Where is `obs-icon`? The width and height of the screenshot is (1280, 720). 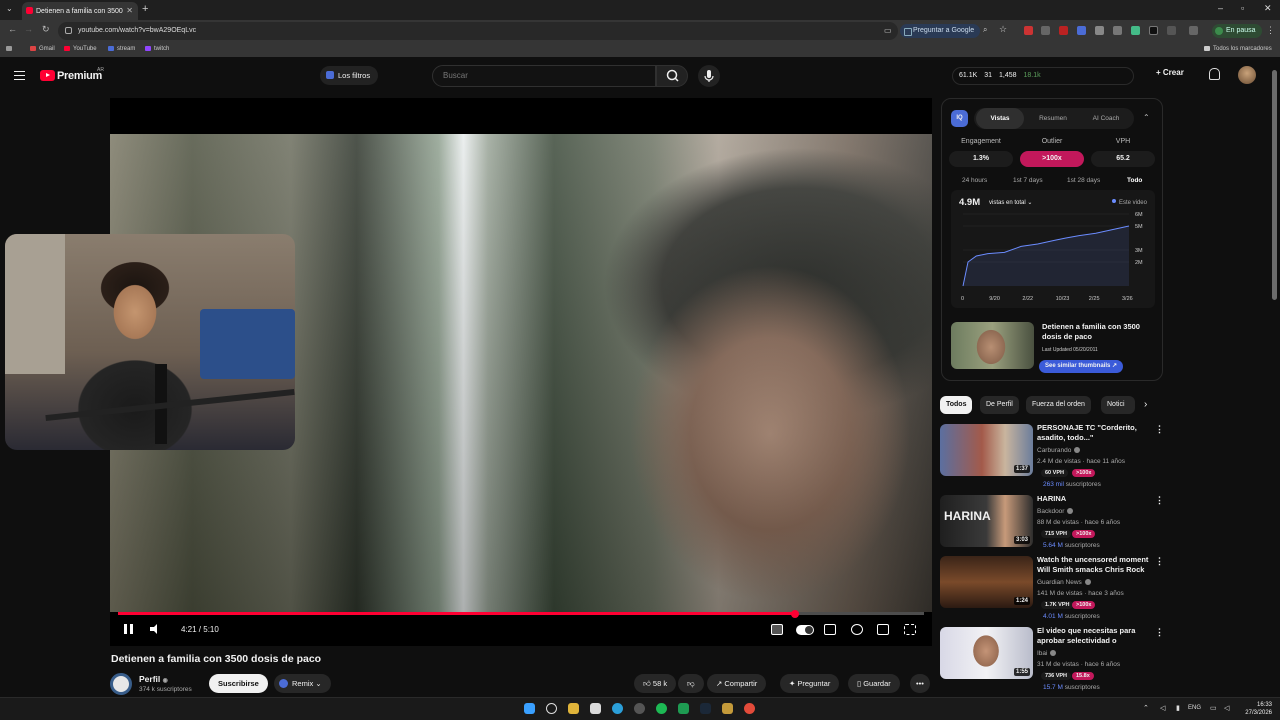 obs-icon is located at coordinates (639, 708).